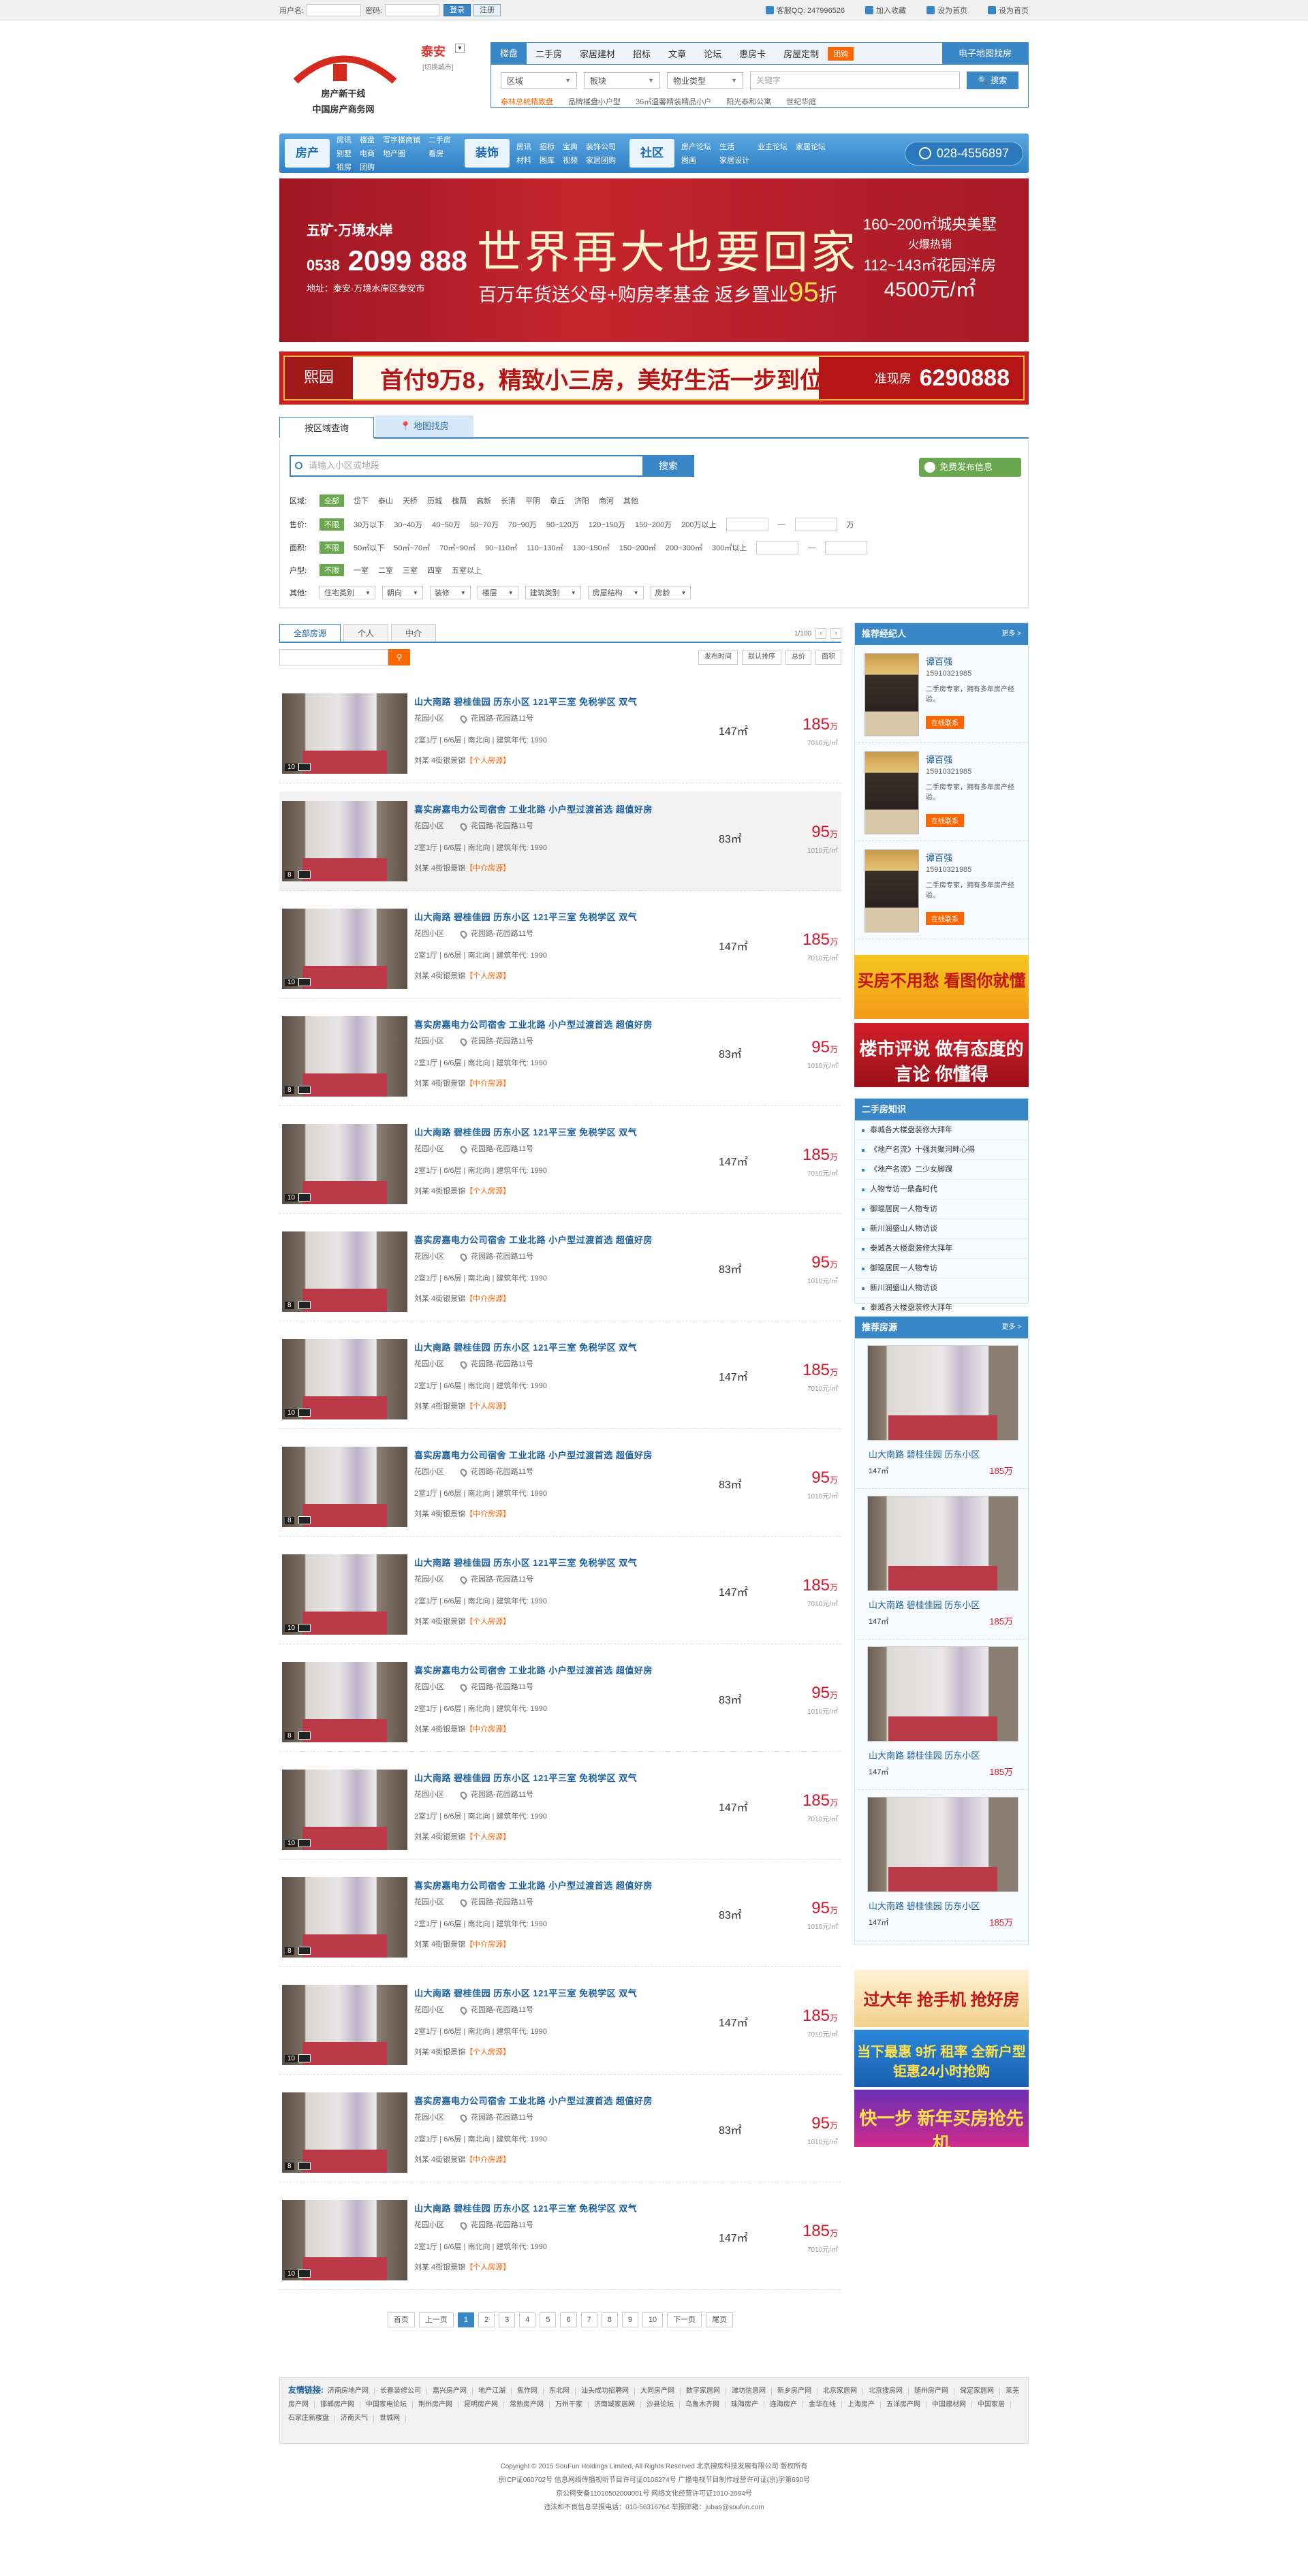 This screenshot has width=1308, height=2576. Describe the element at coordinates (440, 153) in the screenshot. I see `nav-link: 看房` at that location.